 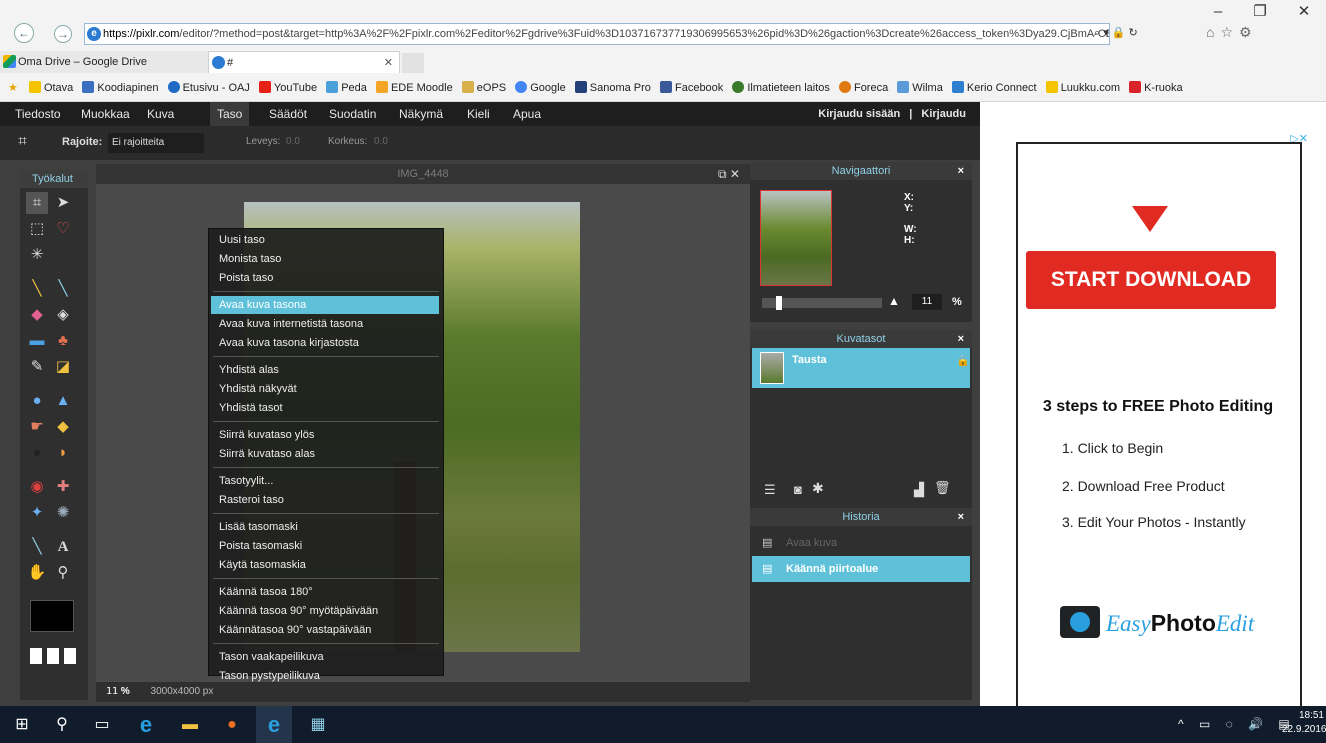 What do you see at coordinates (325, 259) in the screenshot?
I see `dropdown-item: Monista taso` at bounding box center [325, 259].